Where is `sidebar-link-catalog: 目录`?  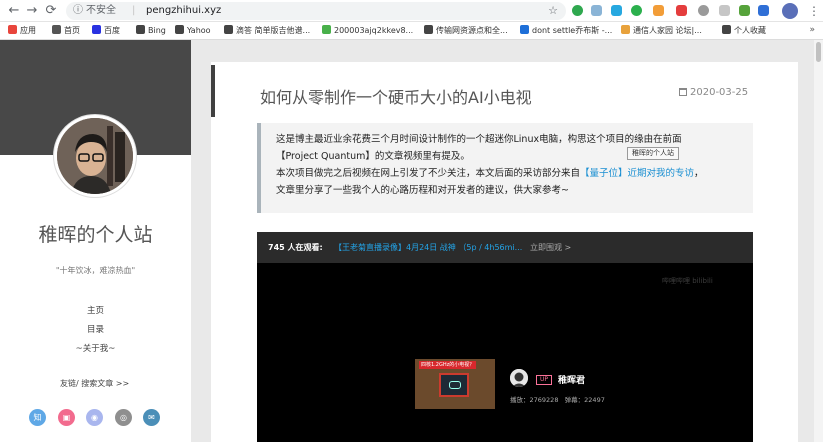
sidebar-link-catalog: 目录 is located at coordinates (95, 330).